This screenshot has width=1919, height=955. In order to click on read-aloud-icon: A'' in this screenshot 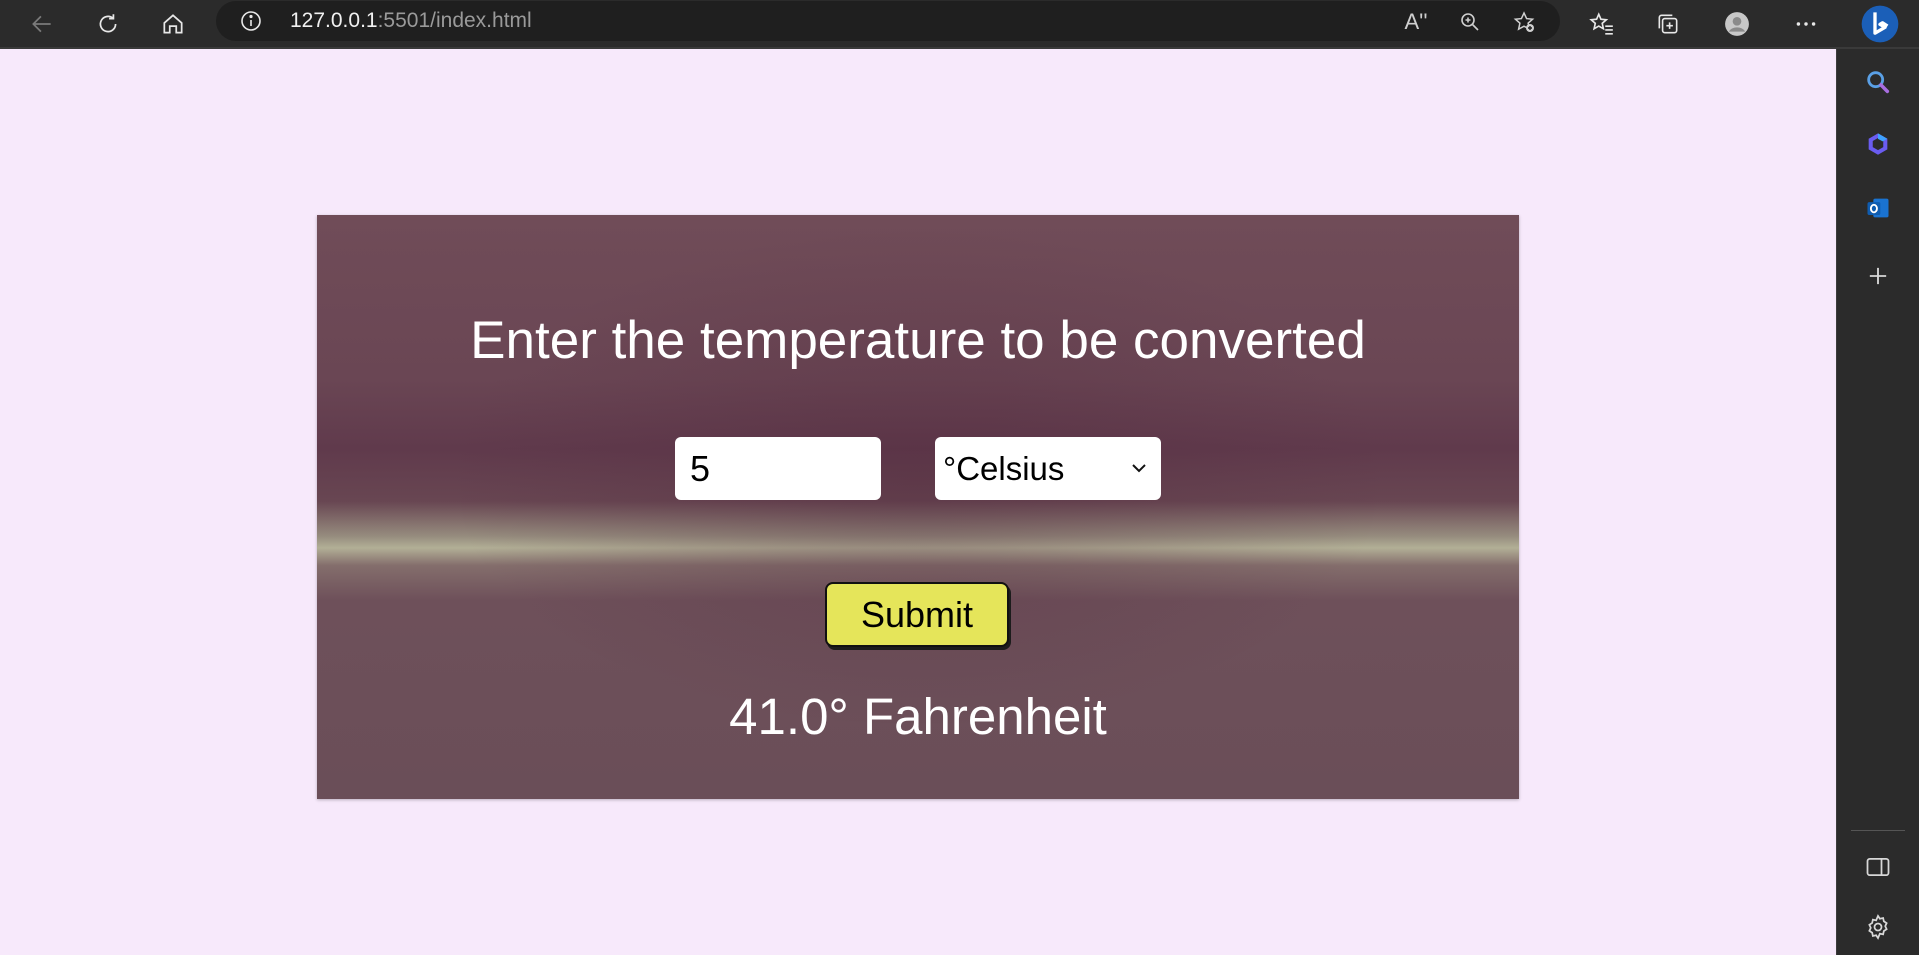, I will do `click(1416, 21)`.